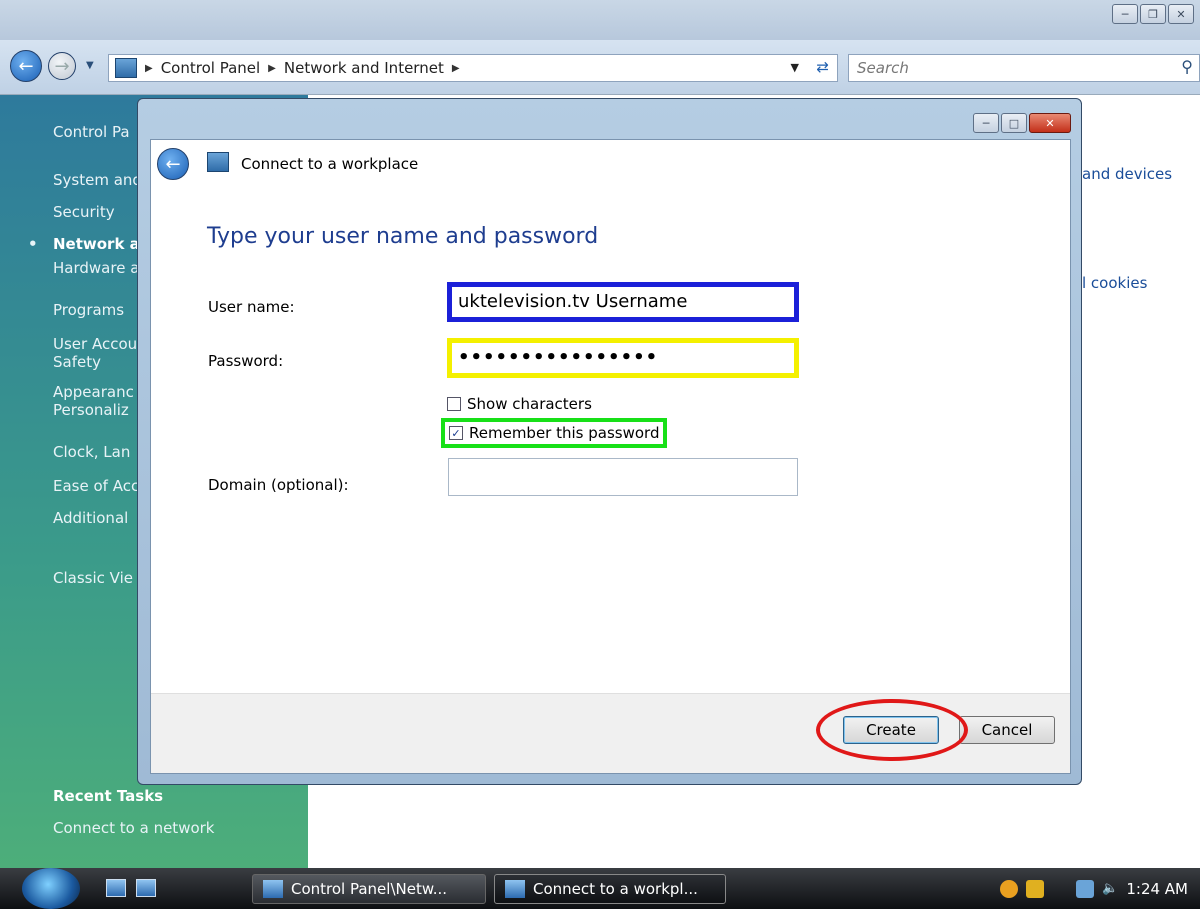 The image size is (1200, 909). I want to click on dialog-caption-buttons: ─ □ ✕, so click(1022, 123).